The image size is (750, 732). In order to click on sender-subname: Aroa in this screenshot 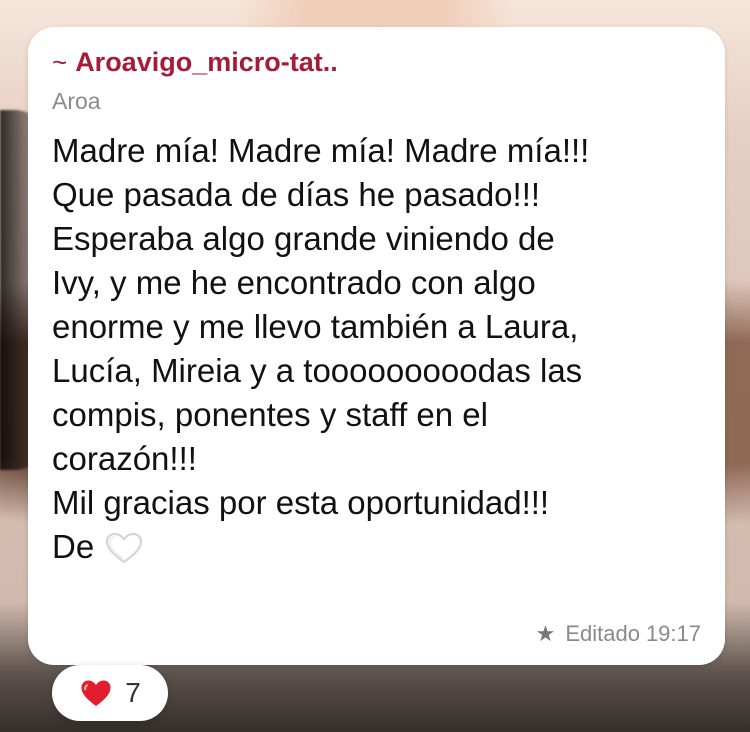, I will do `click(76, 101)`.